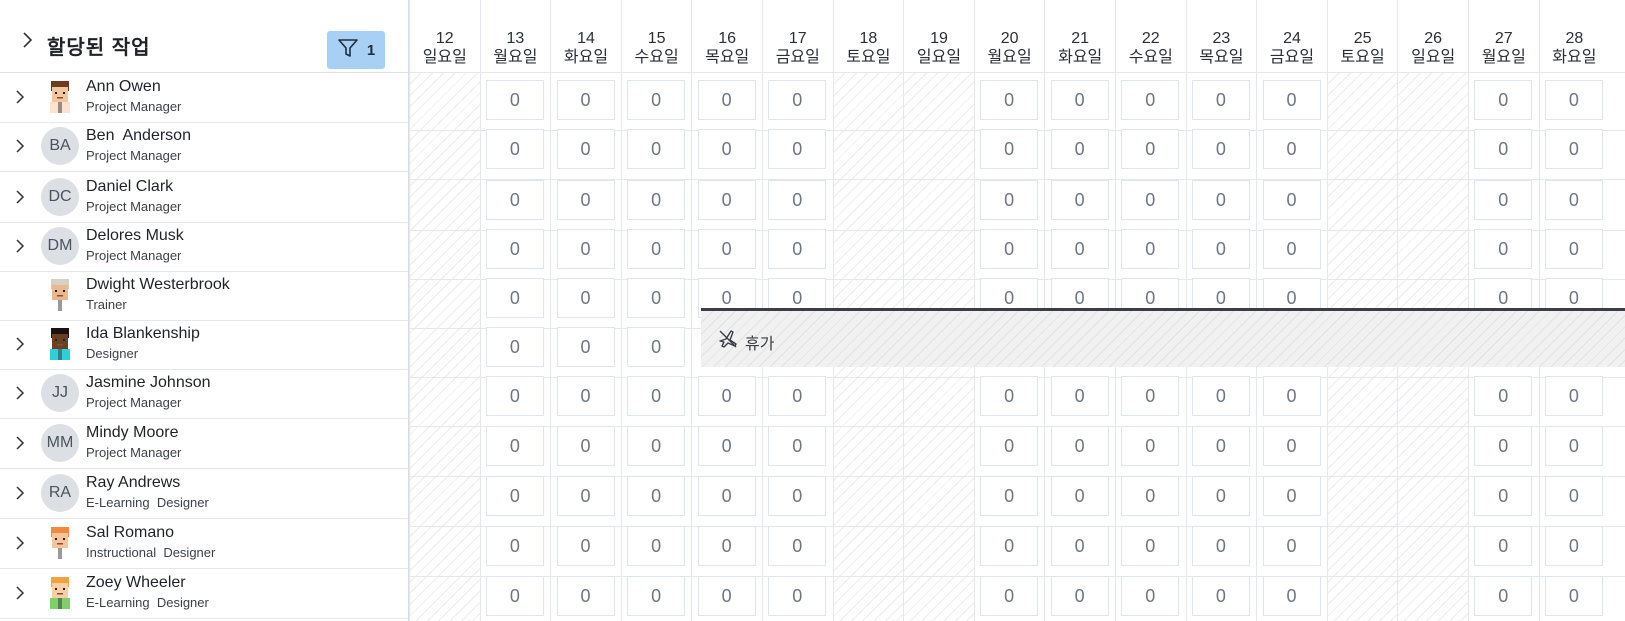  Describe the element at coordinates (143, 334) in the screenshot. I see `person-name: Ida Blankenship` at that location.